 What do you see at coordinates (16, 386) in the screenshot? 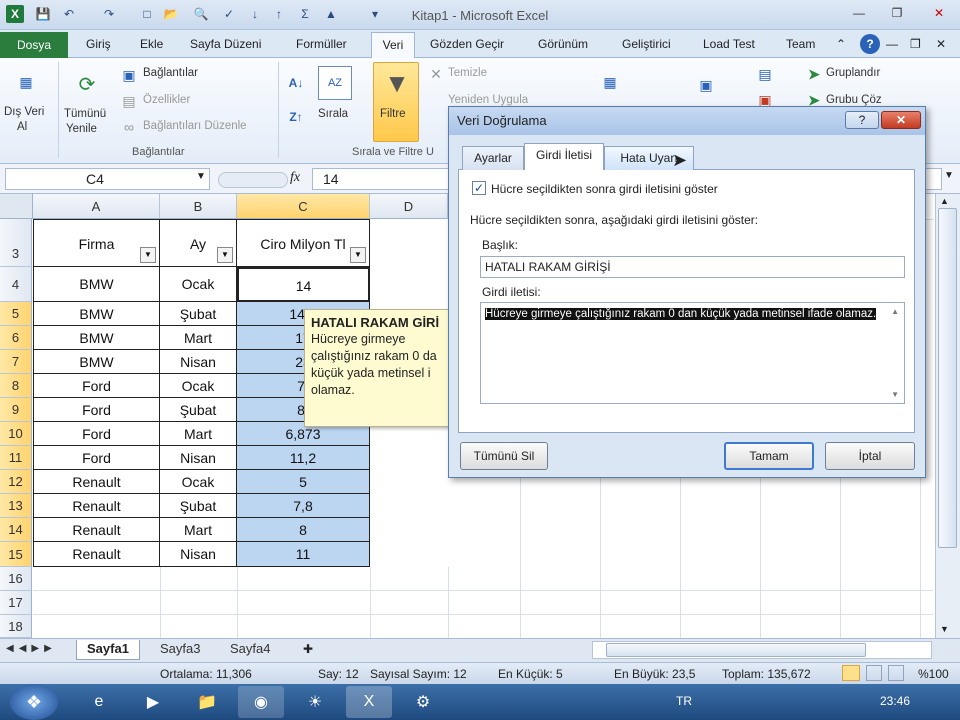
I see `row-header-8: 8` at bounding box center [16, 386].